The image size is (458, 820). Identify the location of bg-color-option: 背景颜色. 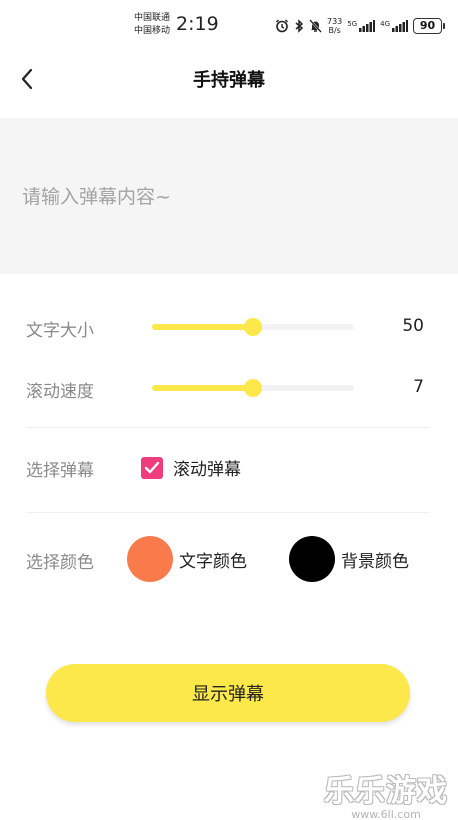
(349, 559).